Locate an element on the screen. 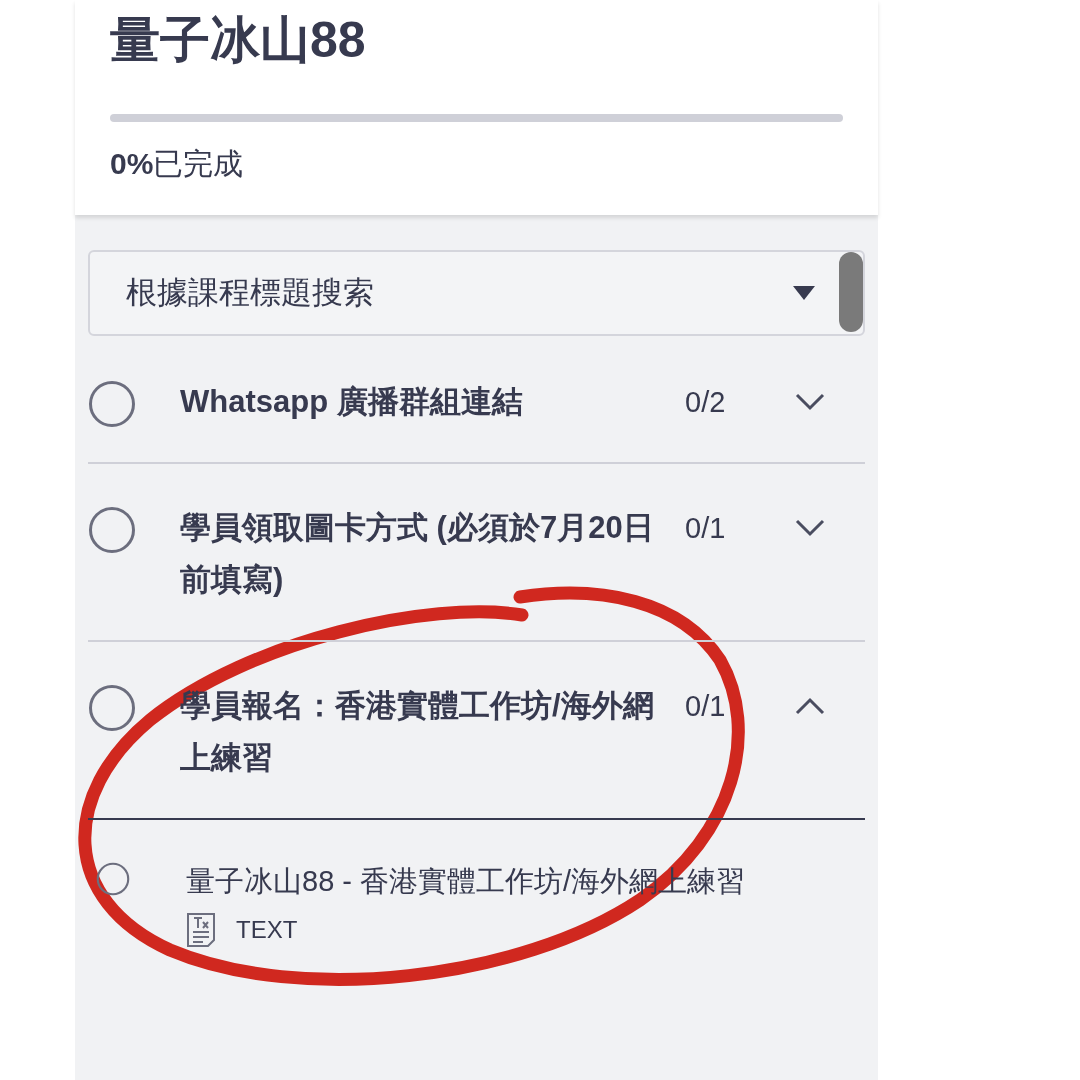  caret-icon is located at coordinates (804, 293).